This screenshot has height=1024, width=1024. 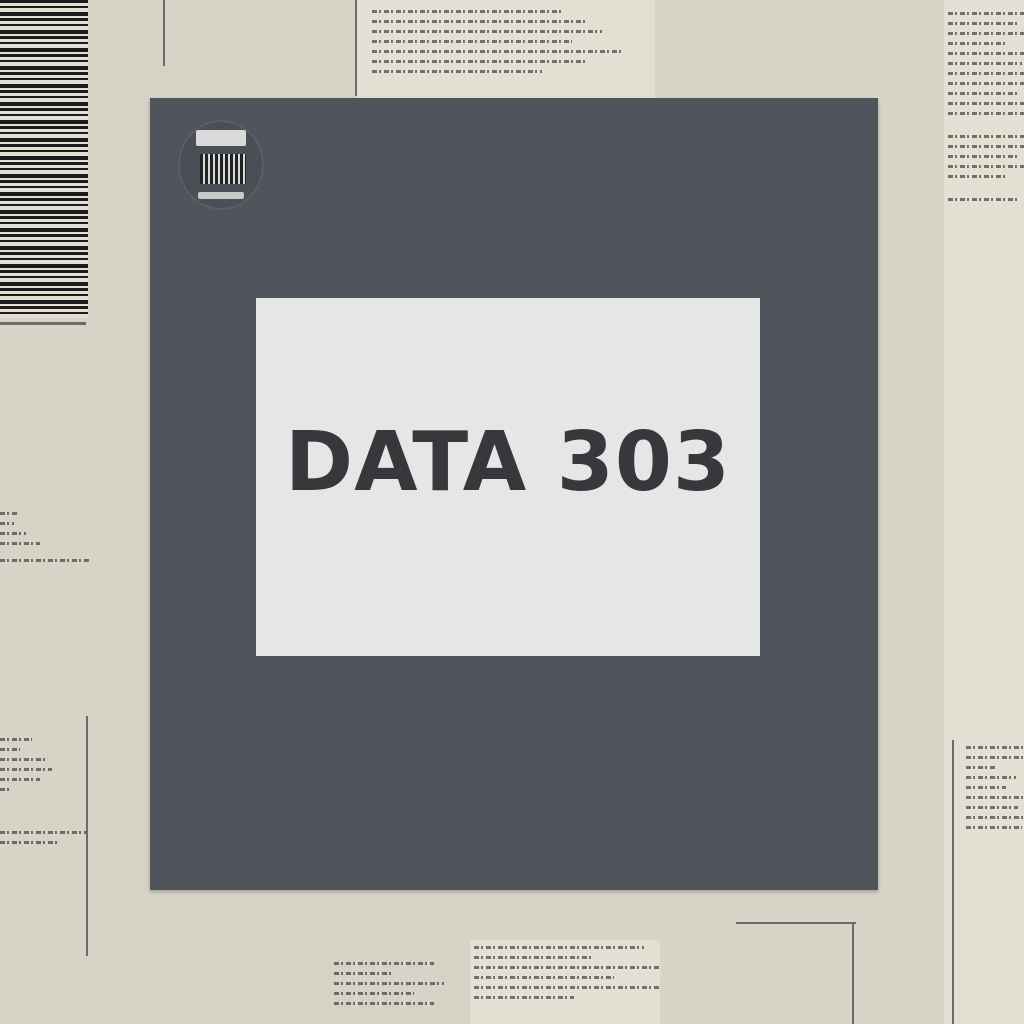 I want to click on qr-code-icon, so click(x=223, y=169).